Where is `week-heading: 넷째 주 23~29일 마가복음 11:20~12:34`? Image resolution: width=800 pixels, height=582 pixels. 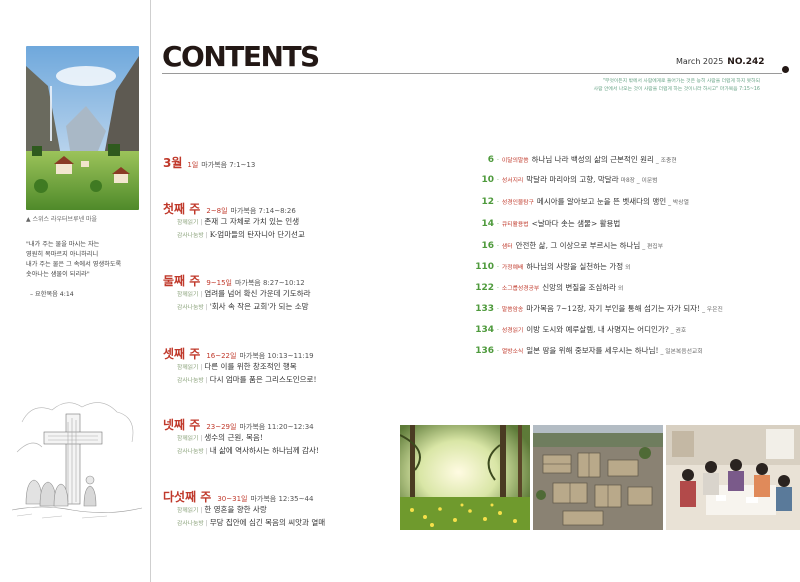 week-heading: 넷째 주 23~29일 마가복음 11:20~12:34 is located at coordinates (241, 423).